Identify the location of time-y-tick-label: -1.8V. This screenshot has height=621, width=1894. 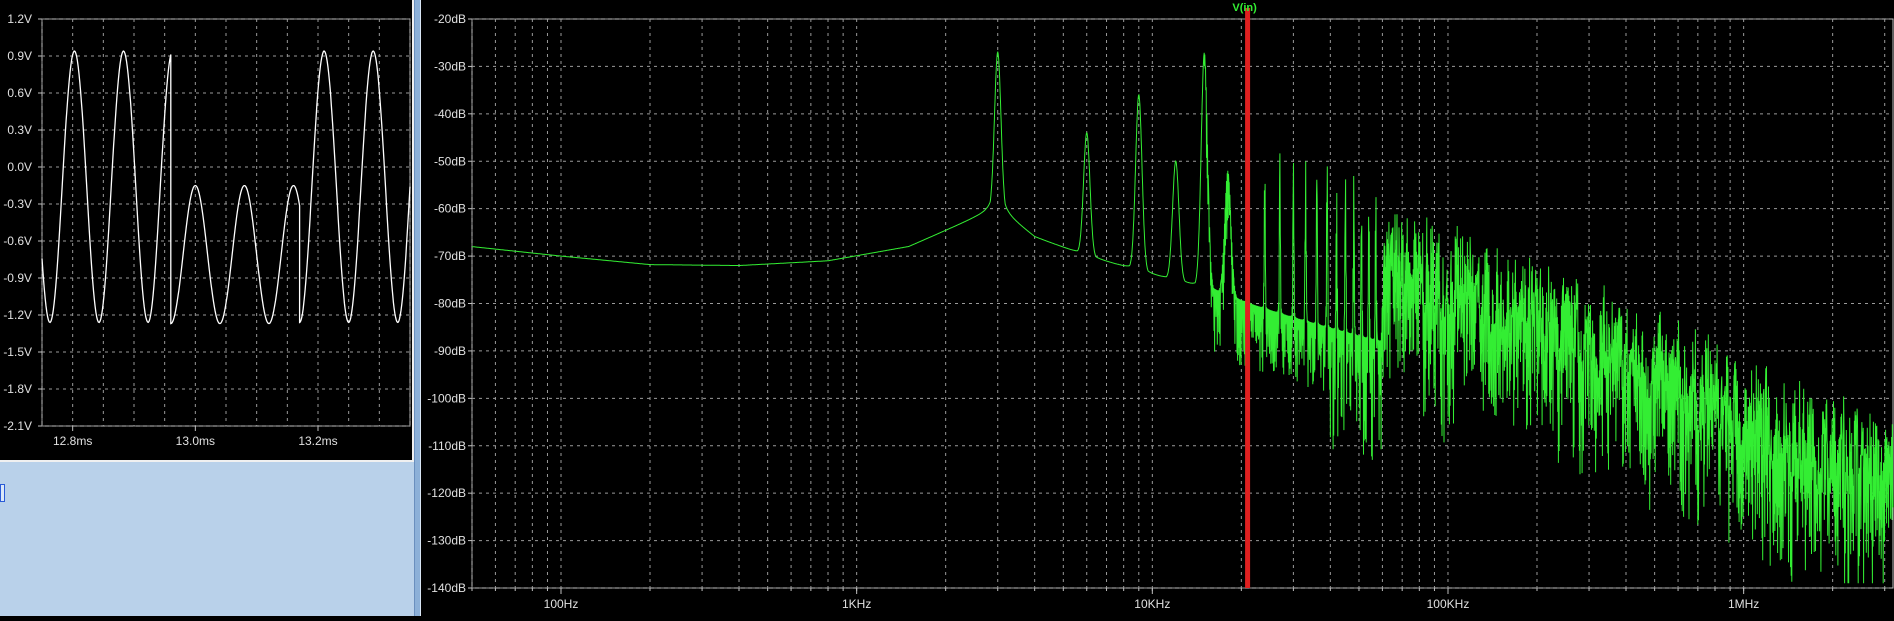
(17, 389).